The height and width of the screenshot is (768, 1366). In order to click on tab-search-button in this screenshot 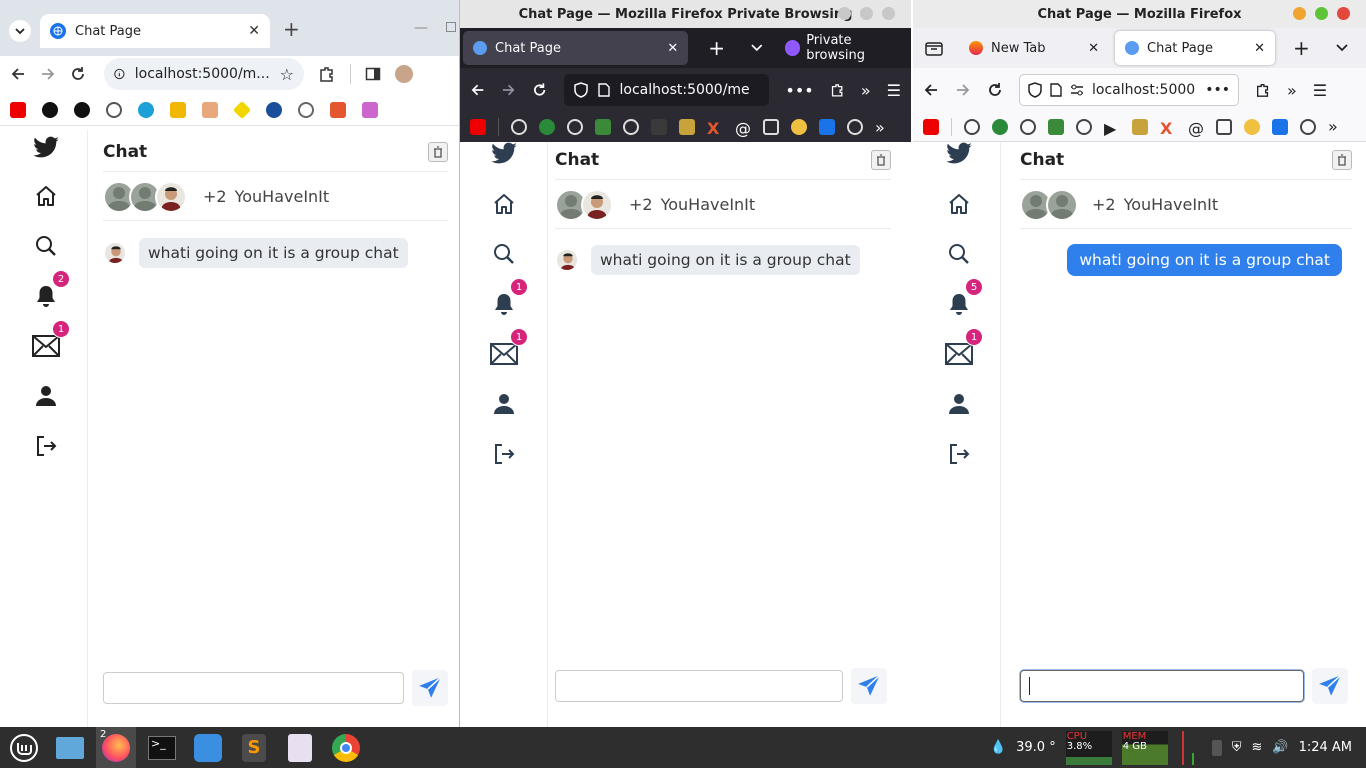, I will do `click(20, 31)`.